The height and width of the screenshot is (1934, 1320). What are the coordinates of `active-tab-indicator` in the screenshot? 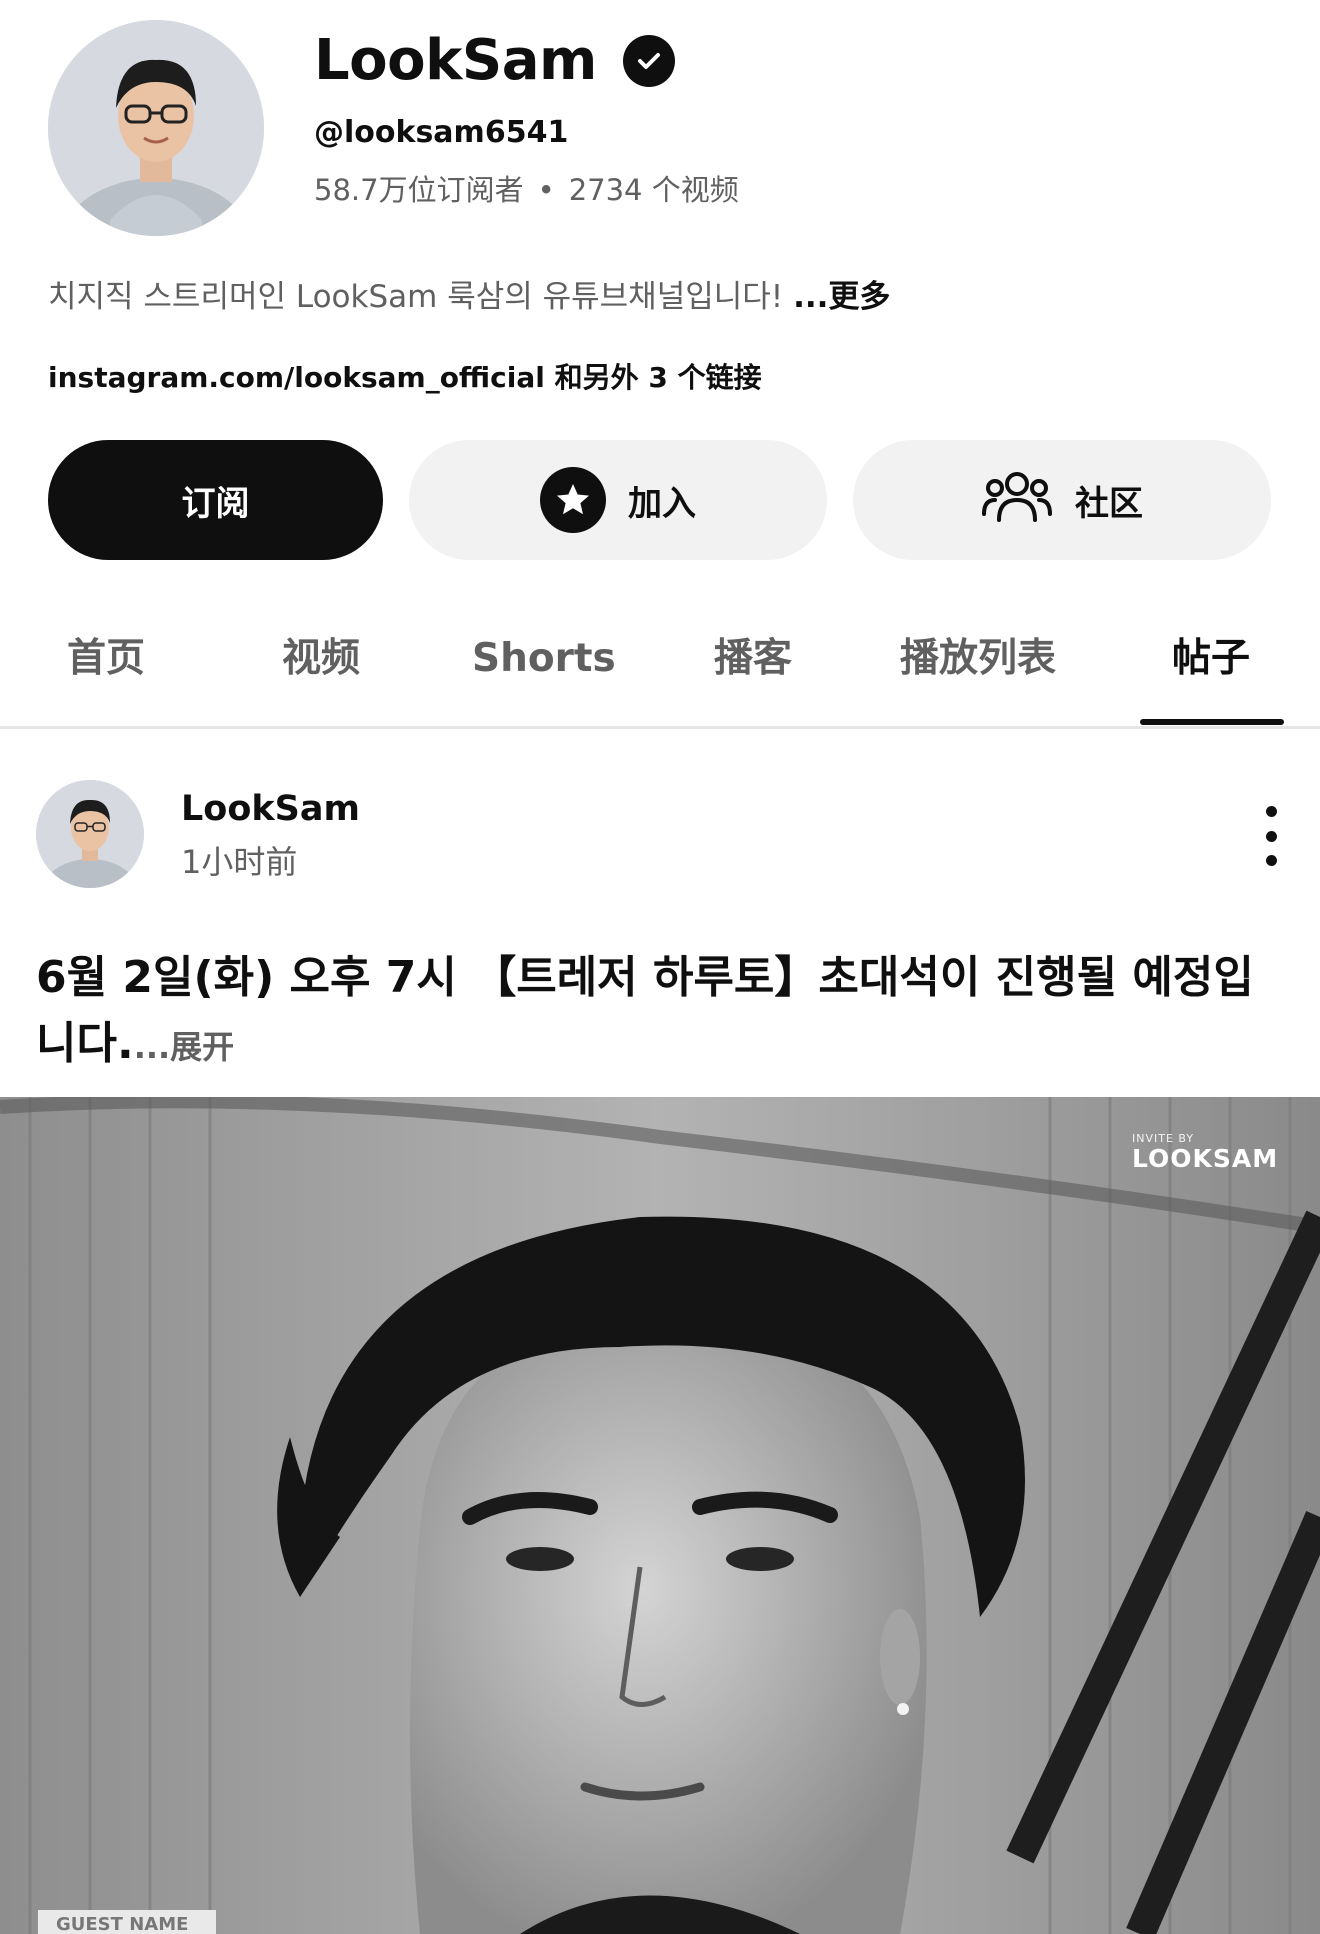 It's located at (1212, 722).